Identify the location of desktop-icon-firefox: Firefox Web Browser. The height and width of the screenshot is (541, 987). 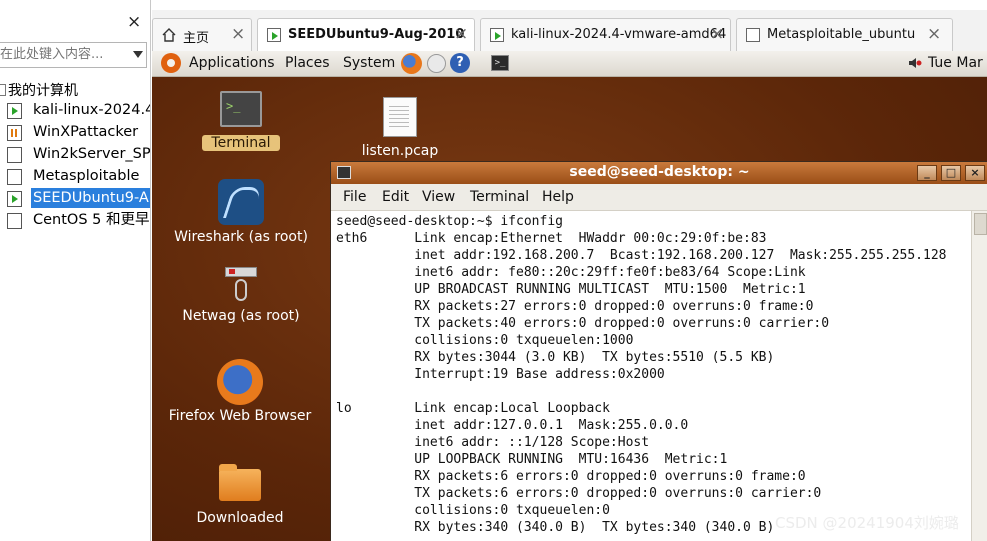
(240, 393).